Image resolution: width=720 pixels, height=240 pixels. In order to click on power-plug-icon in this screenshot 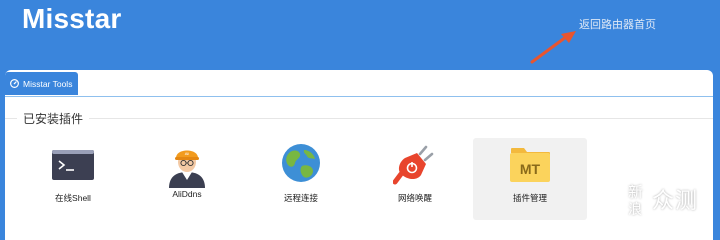, I will do `click(413, 165)`.